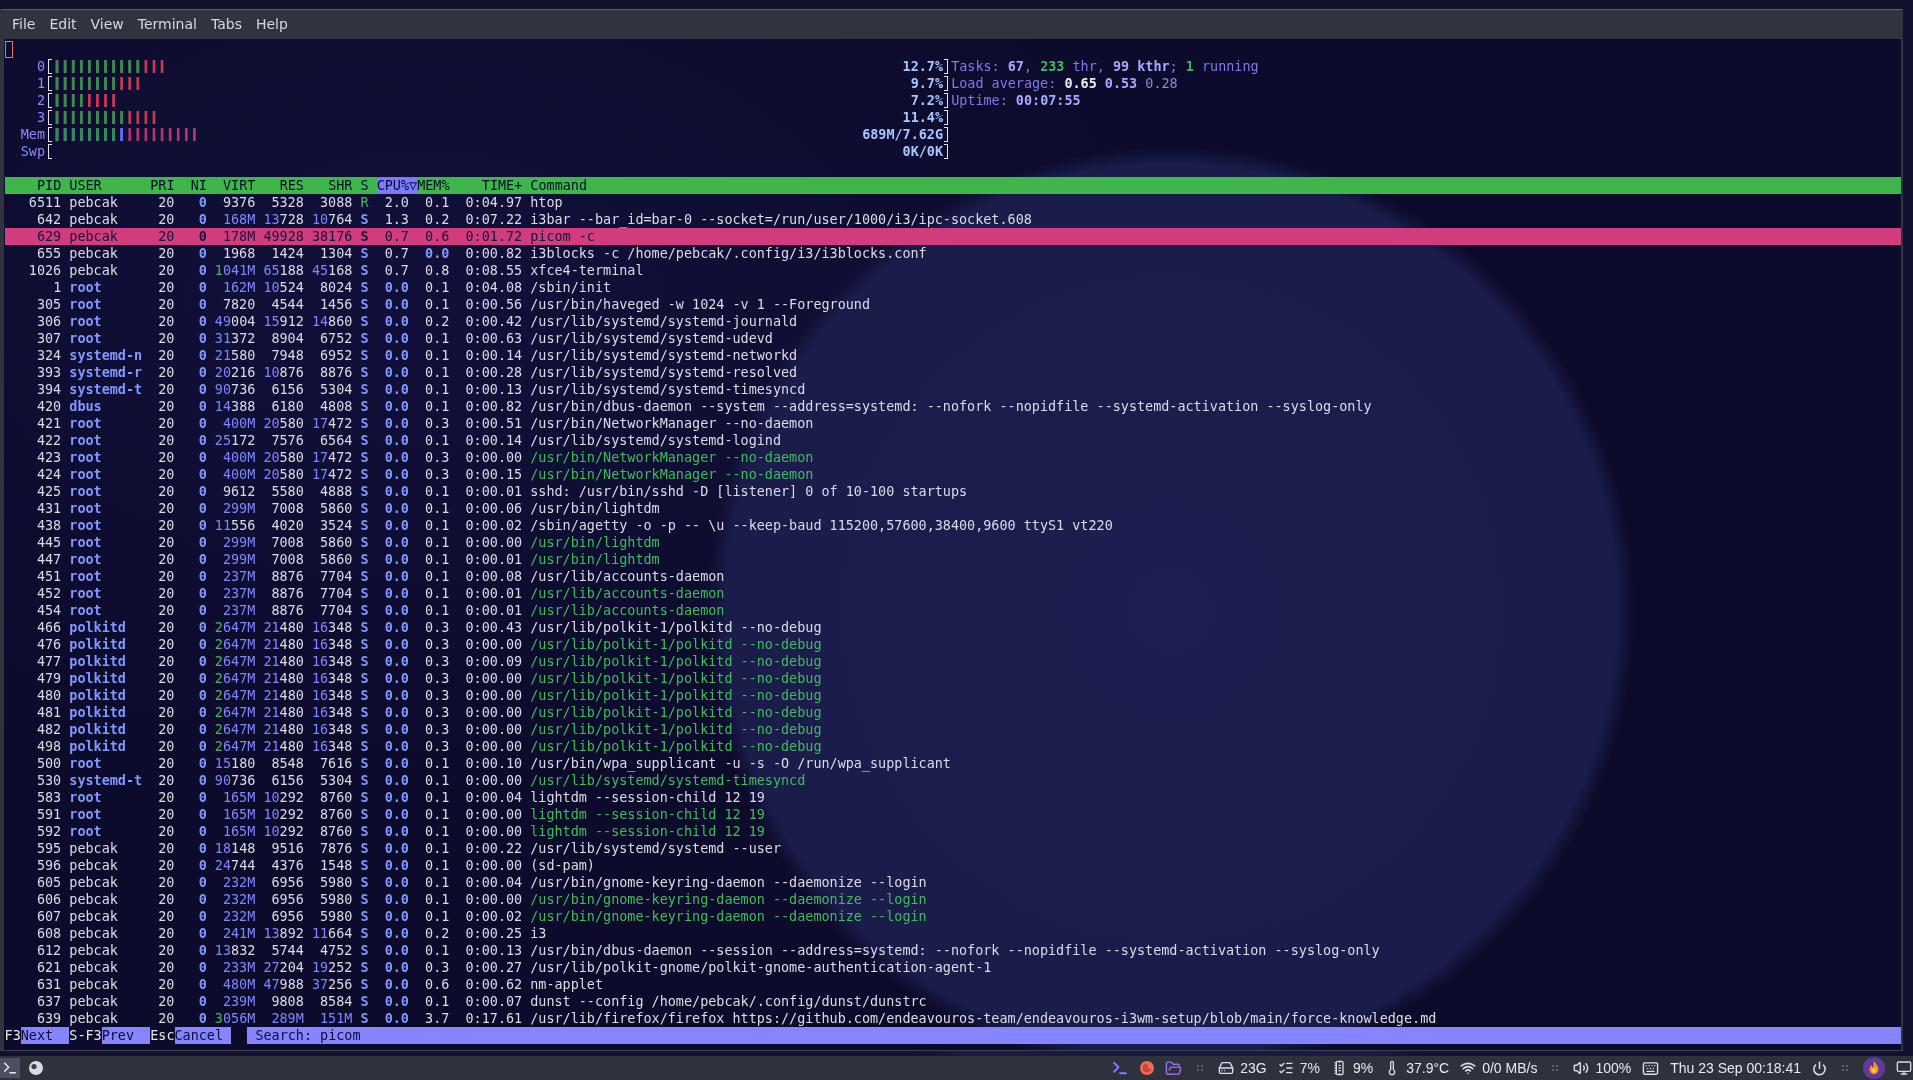 This screenshot has width=1913, height=1080. What do you see at coordinates (1874, 1068) in the screenshot?
I see `flame-icon` at bounding box center [1874, 1068].